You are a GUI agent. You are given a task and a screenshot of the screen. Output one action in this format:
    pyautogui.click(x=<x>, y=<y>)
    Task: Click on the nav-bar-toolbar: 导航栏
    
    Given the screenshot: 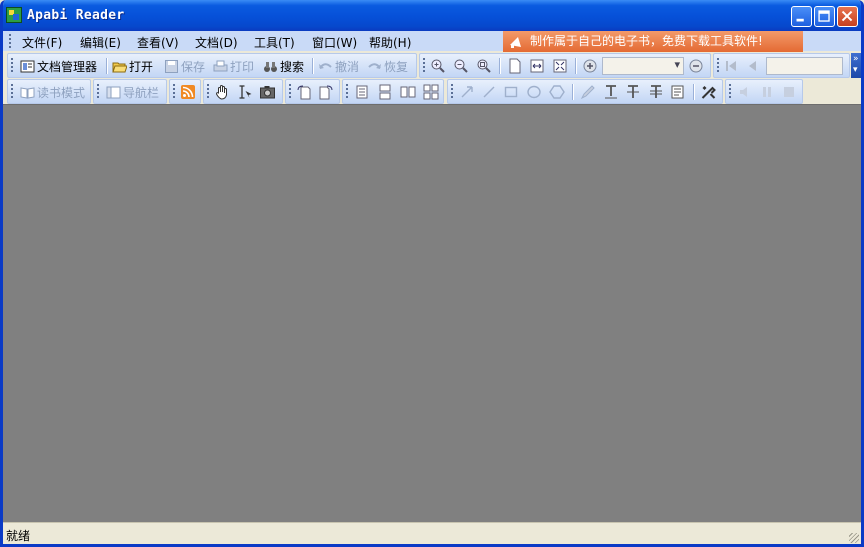 What is the action you would take?
    pyautogui.click(x=130, y=91)
    